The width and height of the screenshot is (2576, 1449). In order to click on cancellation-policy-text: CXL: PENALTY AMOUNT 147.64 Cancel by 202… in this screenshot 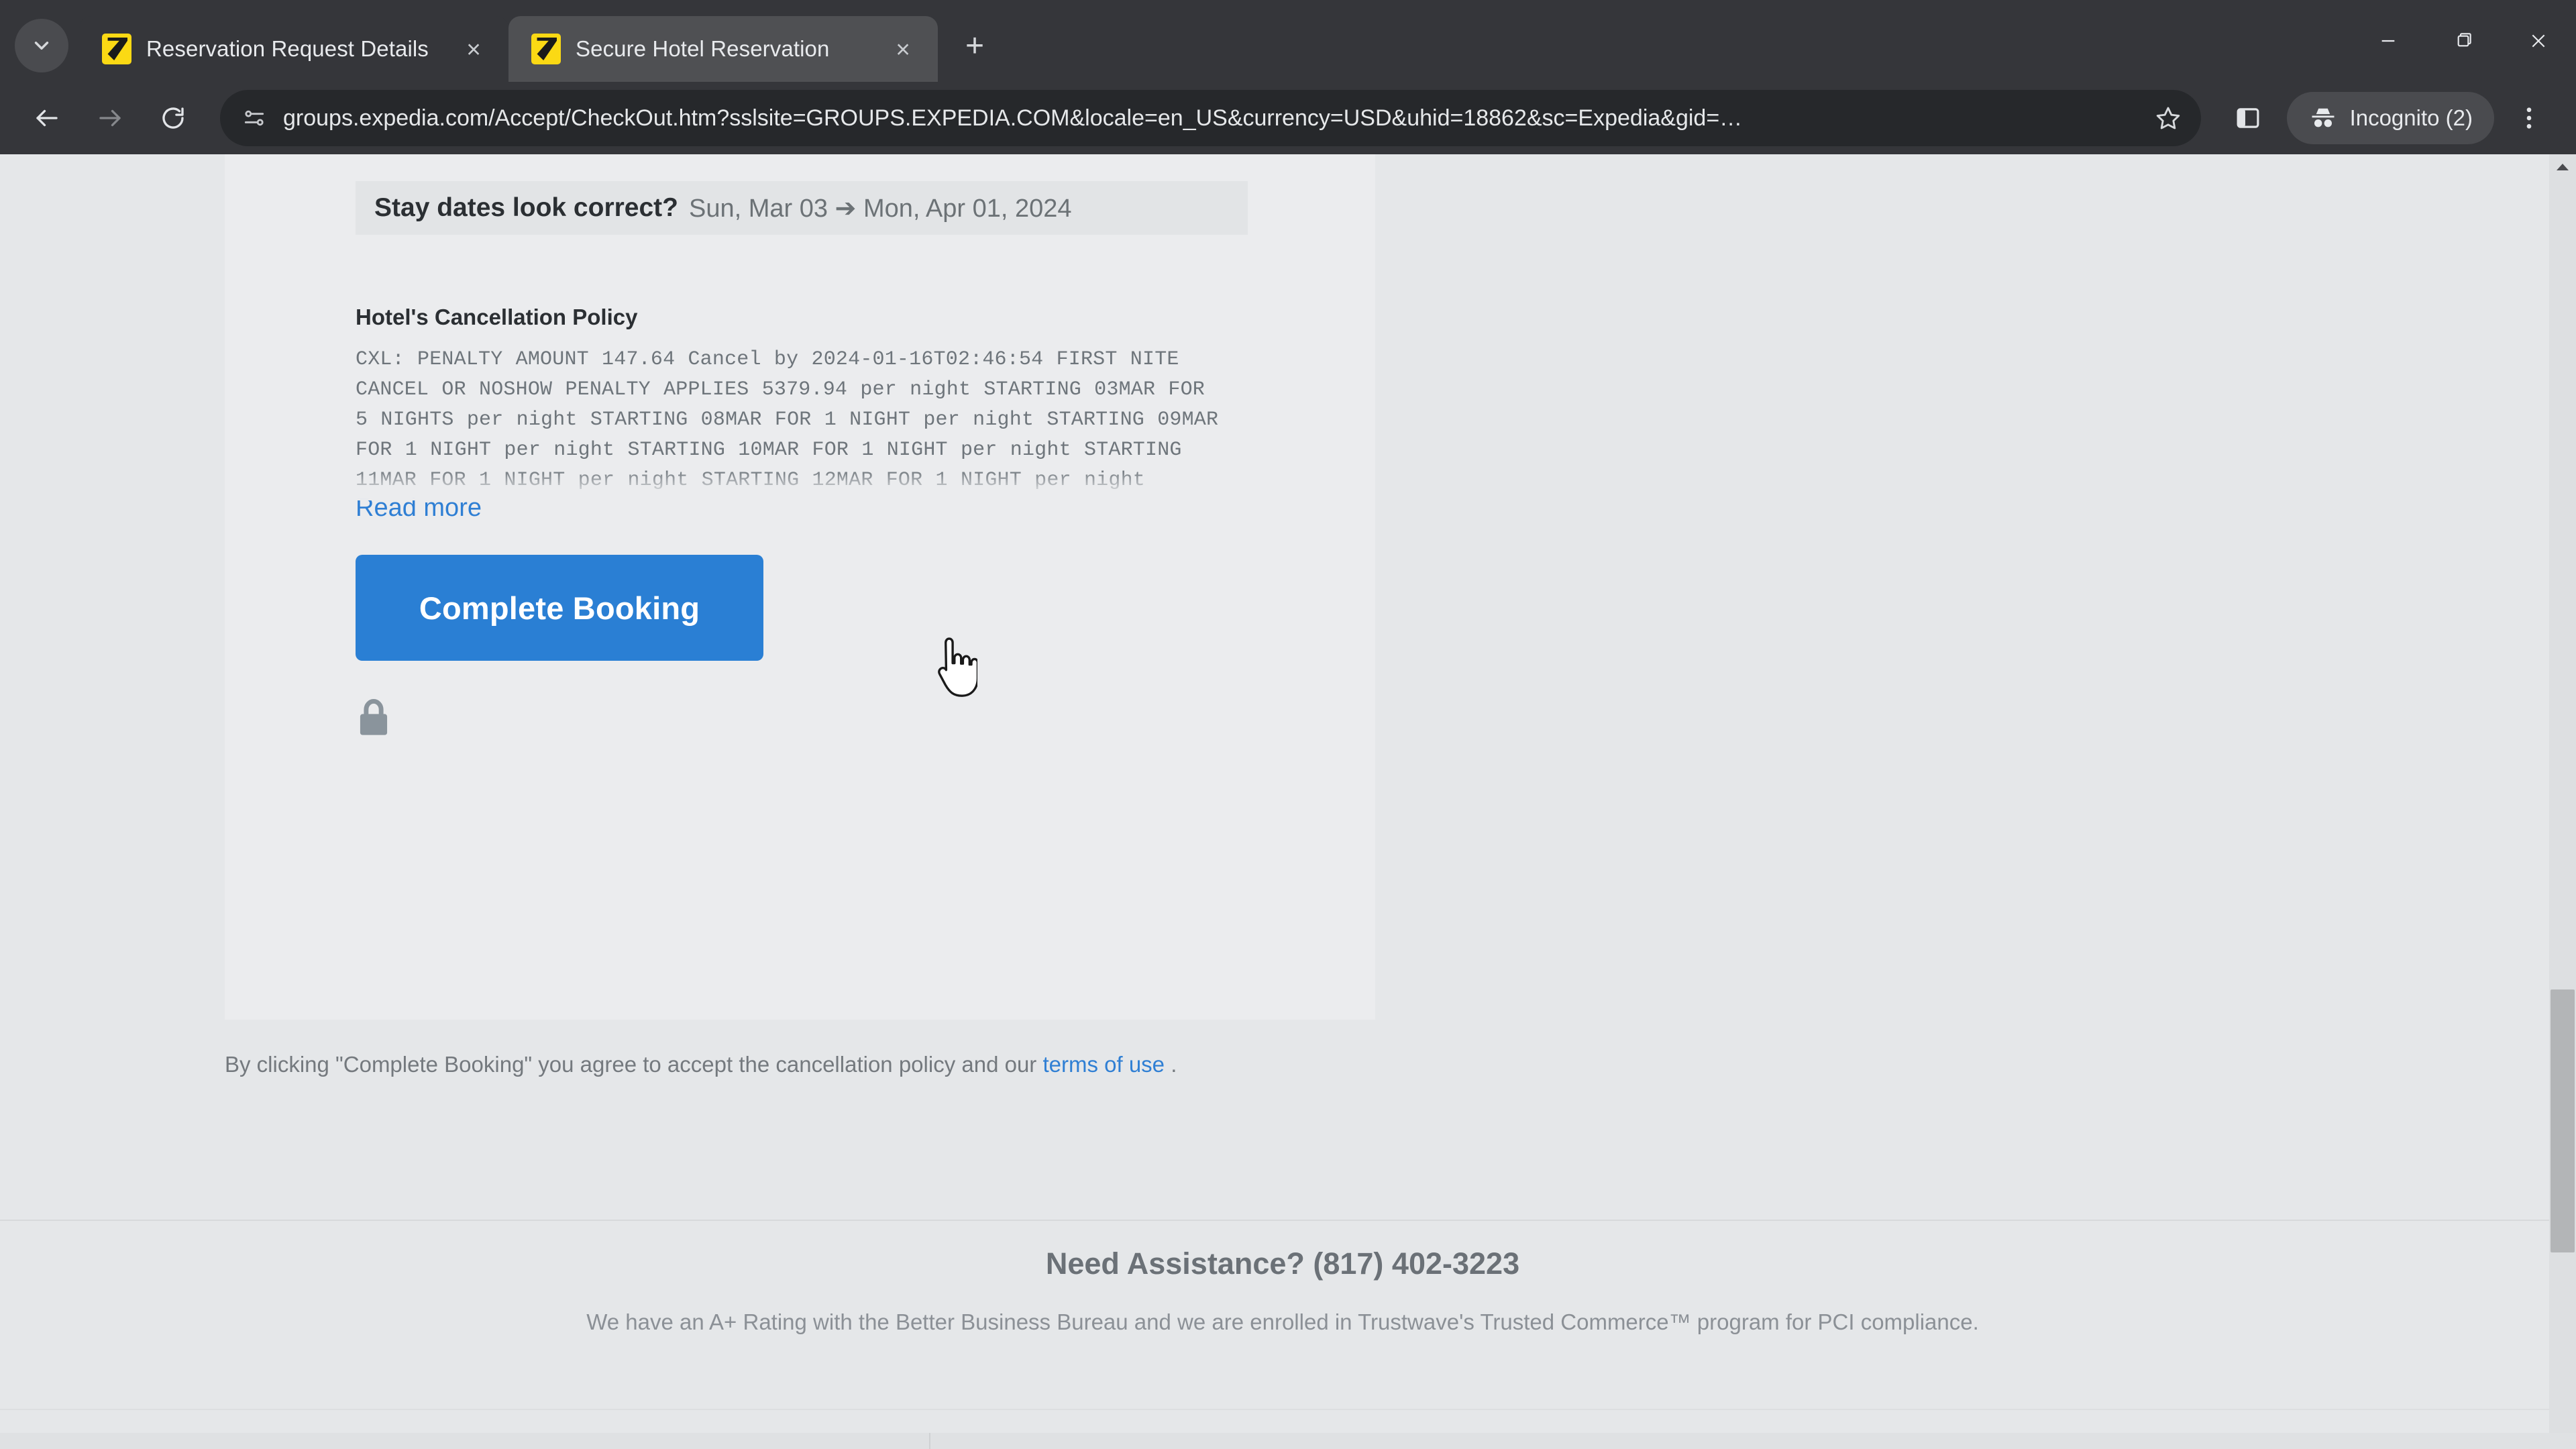, I will do `click(792, 422)`.